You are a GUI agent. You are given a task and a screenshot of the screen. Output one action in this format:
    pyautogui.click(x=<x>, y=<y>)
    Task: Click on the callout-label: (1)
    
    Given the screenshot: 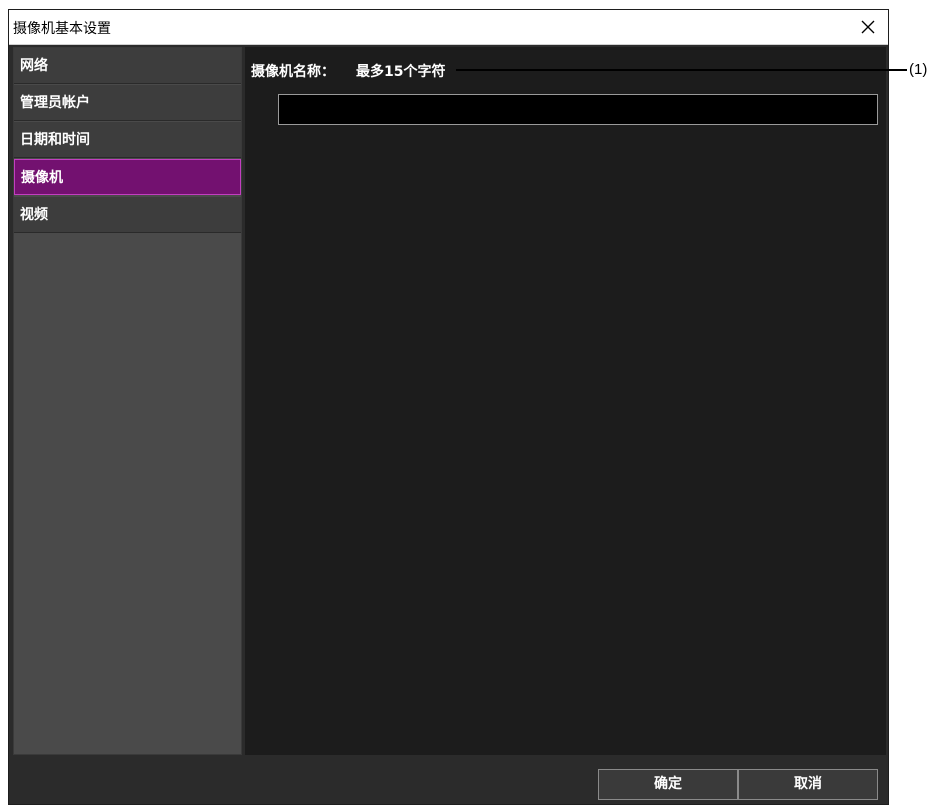 What is the action you would take?
    pyautogui.click(x=918, y=69)
    